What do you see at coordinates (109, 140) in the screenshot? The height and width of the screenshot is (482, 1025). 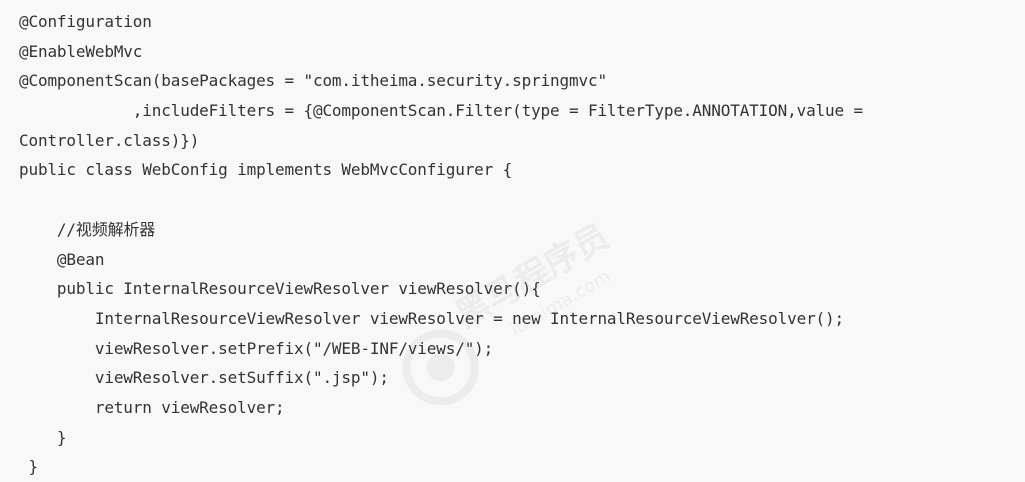 I see `code-line: Controller.class)})` at bounding box center [109, 140].